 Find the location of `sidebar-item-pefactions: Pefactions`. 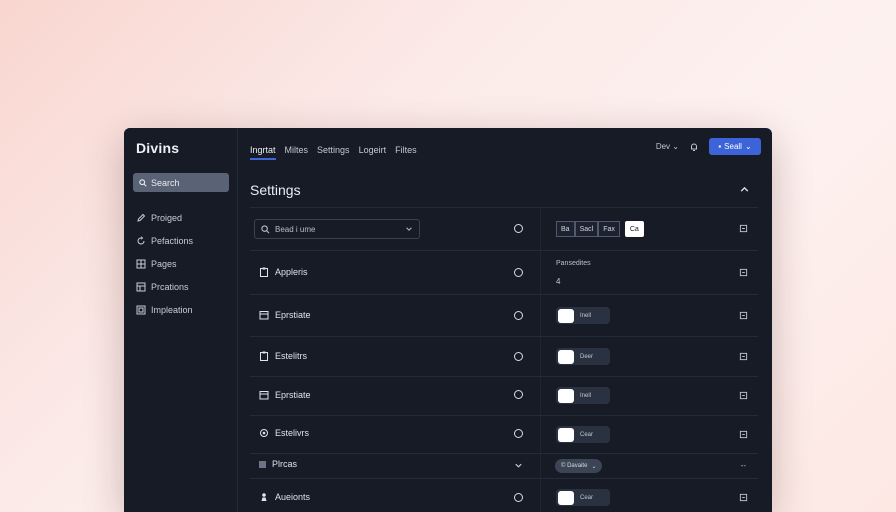

sidebar-item-pefactions: Pefactions is located at coordinates (164, 241).